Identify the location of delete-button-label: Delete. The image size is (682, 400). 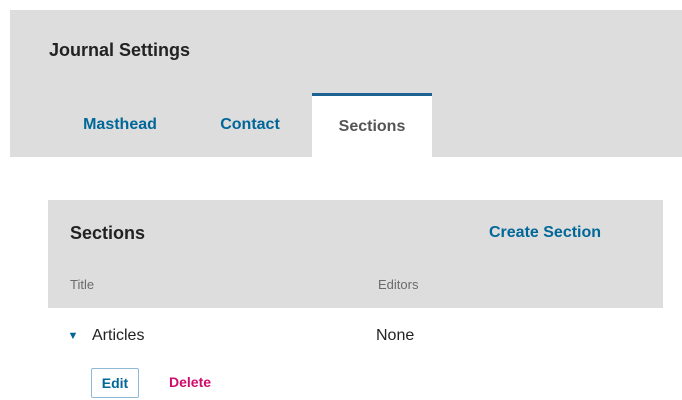
(190, 382).